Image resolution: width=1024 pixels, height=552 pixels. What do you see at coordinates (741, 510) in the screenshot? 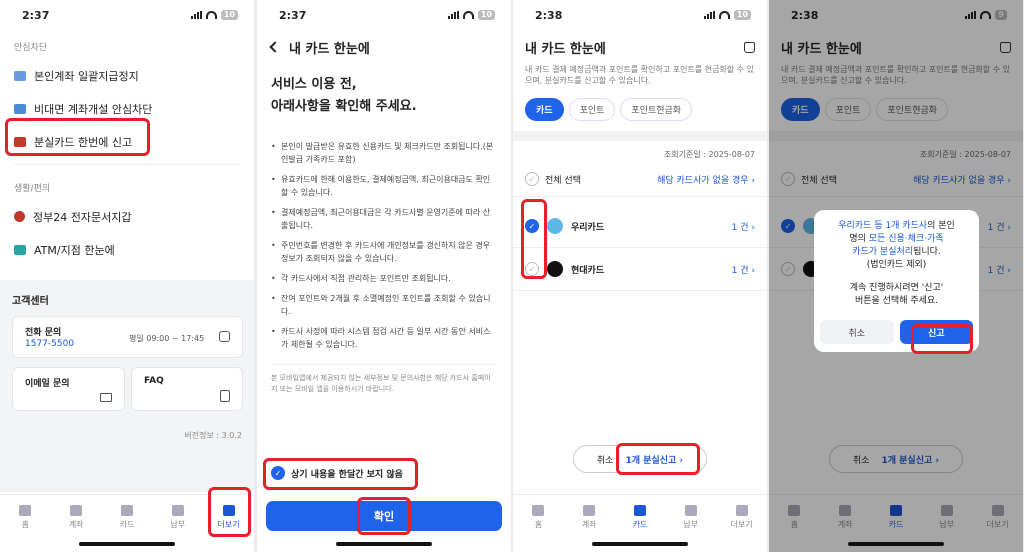
I see `grid-icon` at bounding box center [741, 510].